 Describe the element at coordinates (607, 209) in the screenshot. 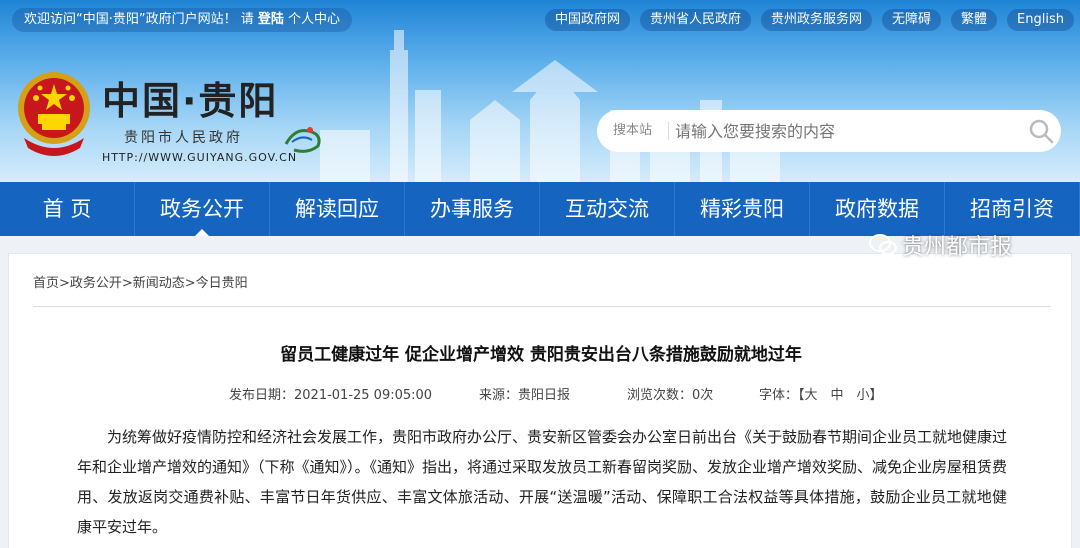

I see `nav-interaction: 互动交流` at that location.